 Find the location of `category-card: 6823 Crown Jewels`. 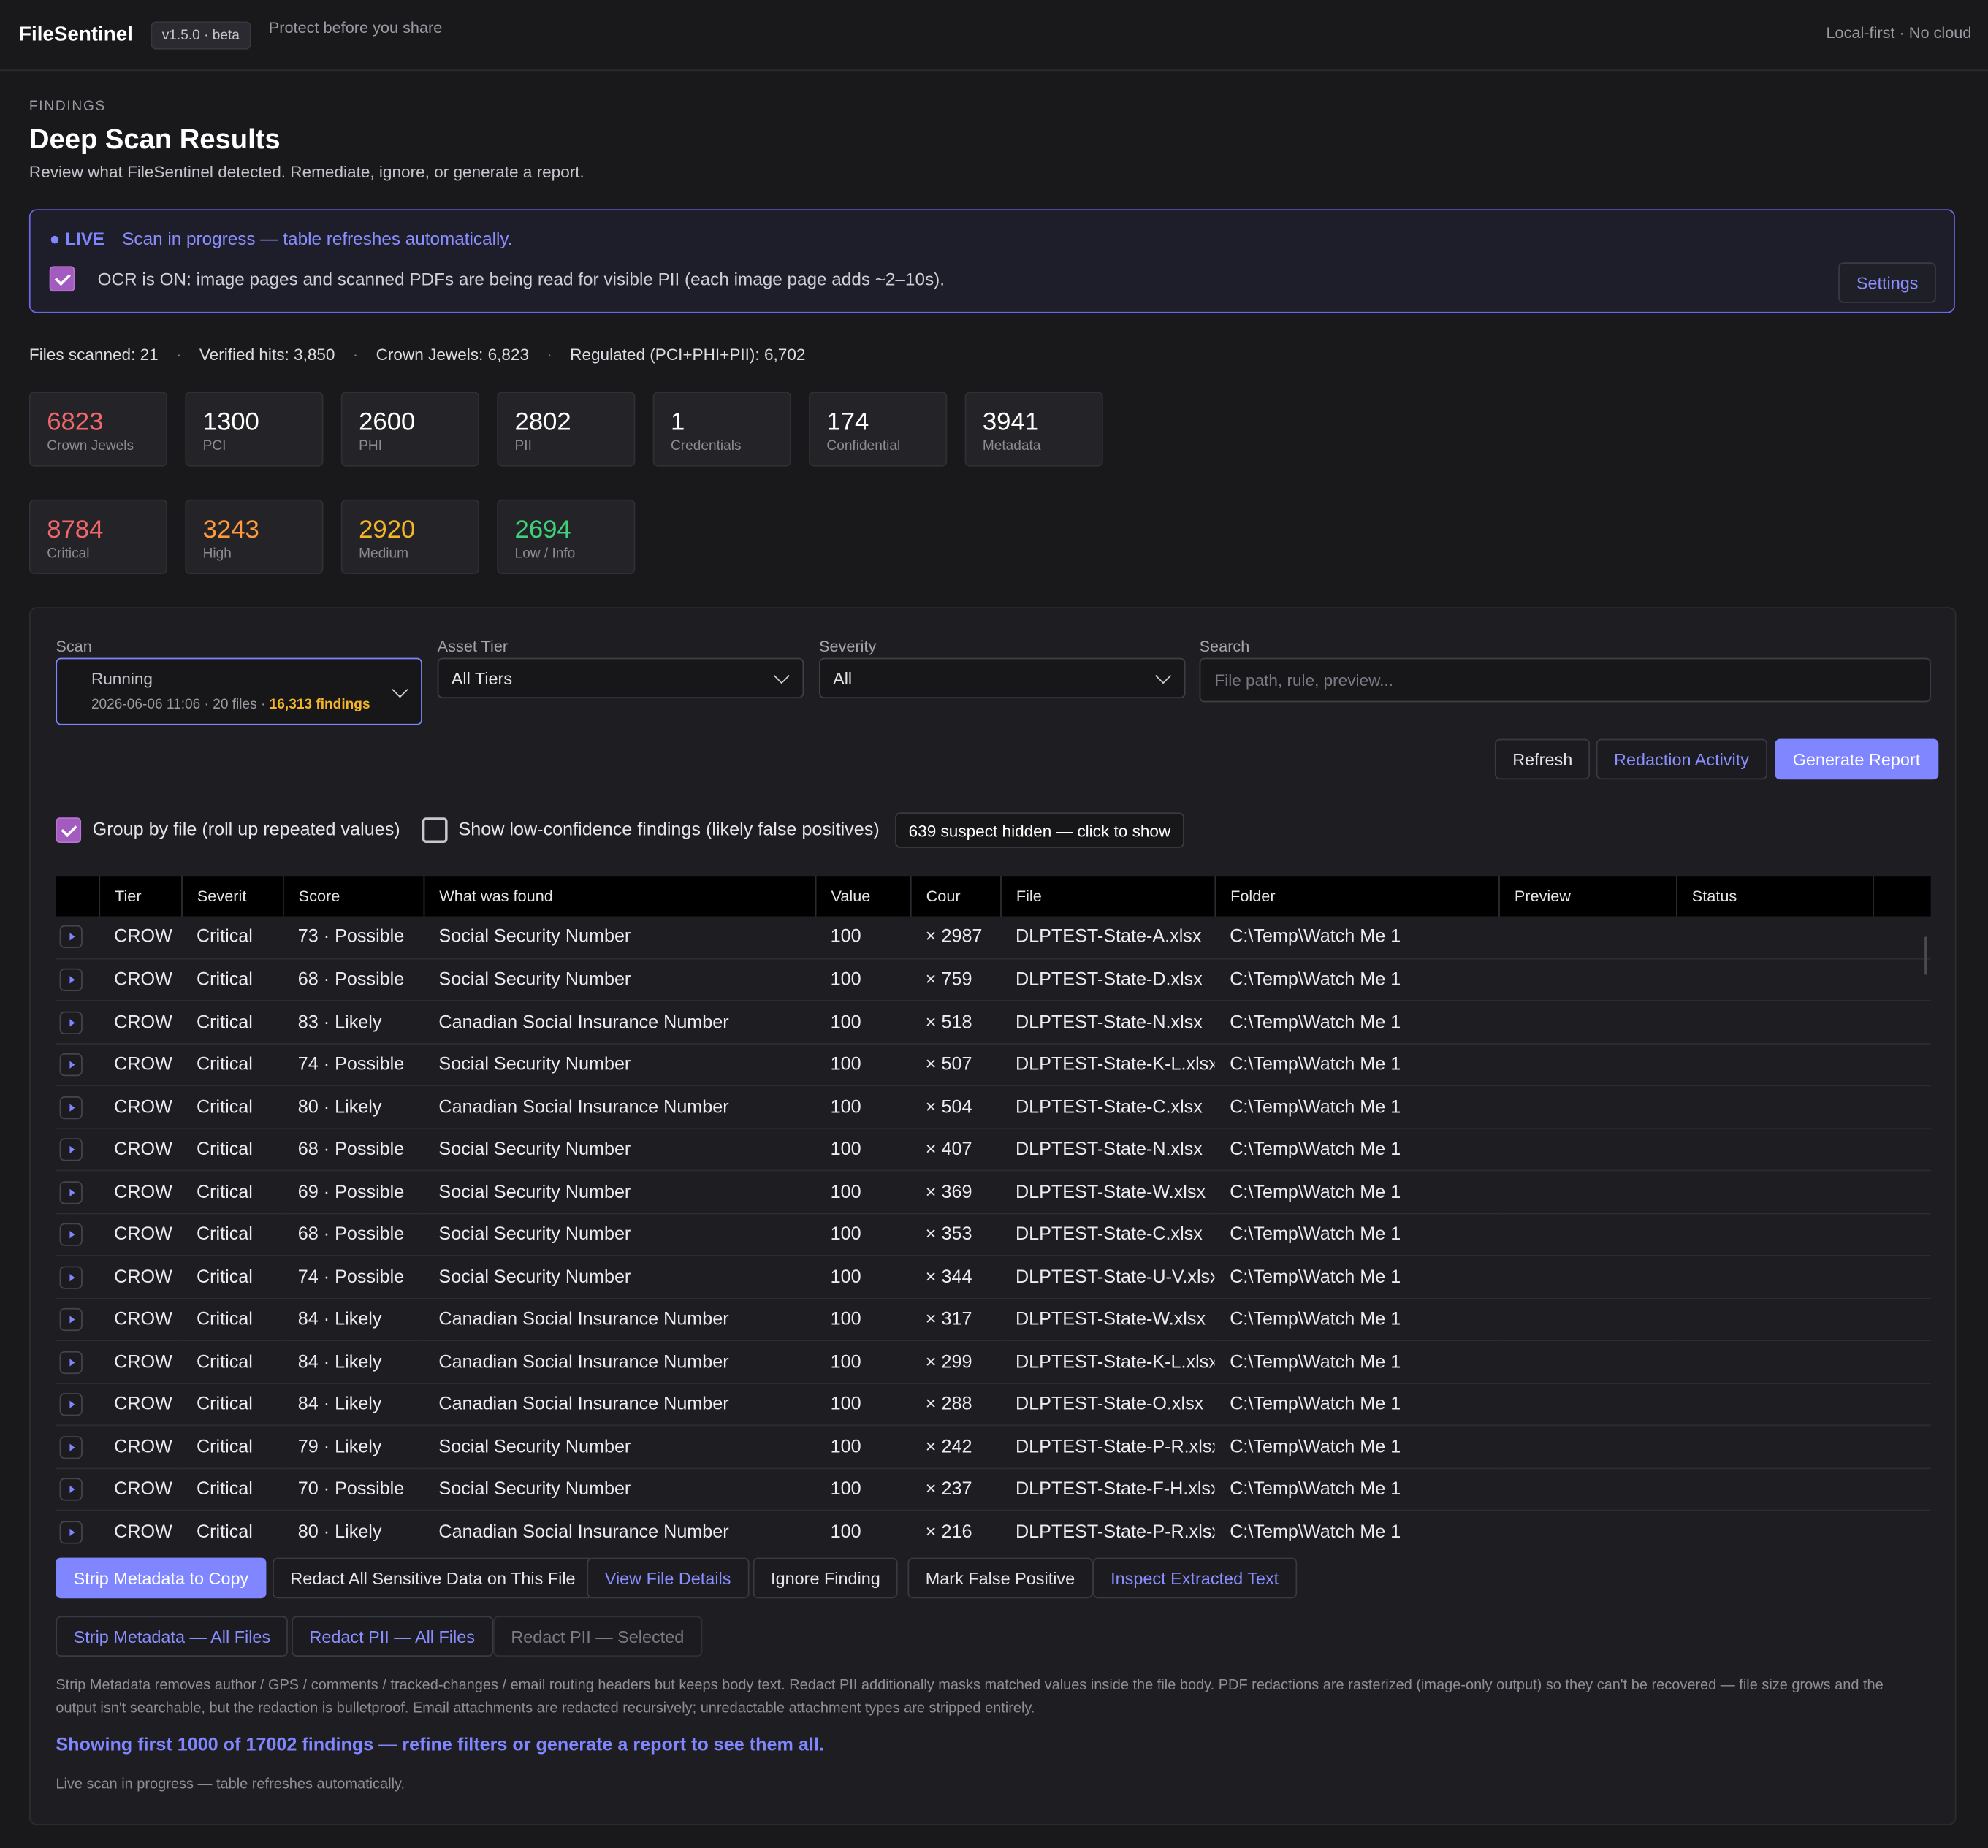

category-card: 6823 Crown Jewels is located at coordinates (98, 429).